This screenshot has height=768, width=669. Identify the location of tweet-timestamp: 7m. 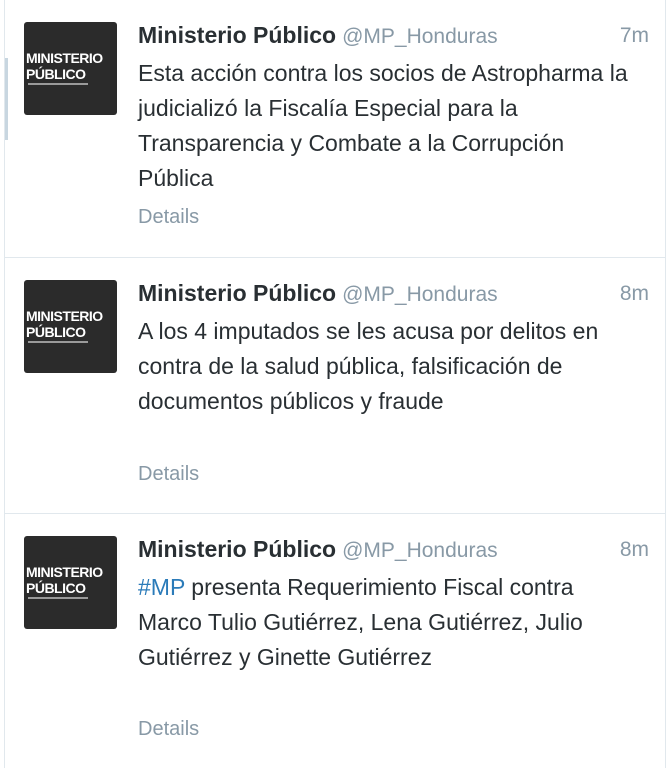
(634, 36).